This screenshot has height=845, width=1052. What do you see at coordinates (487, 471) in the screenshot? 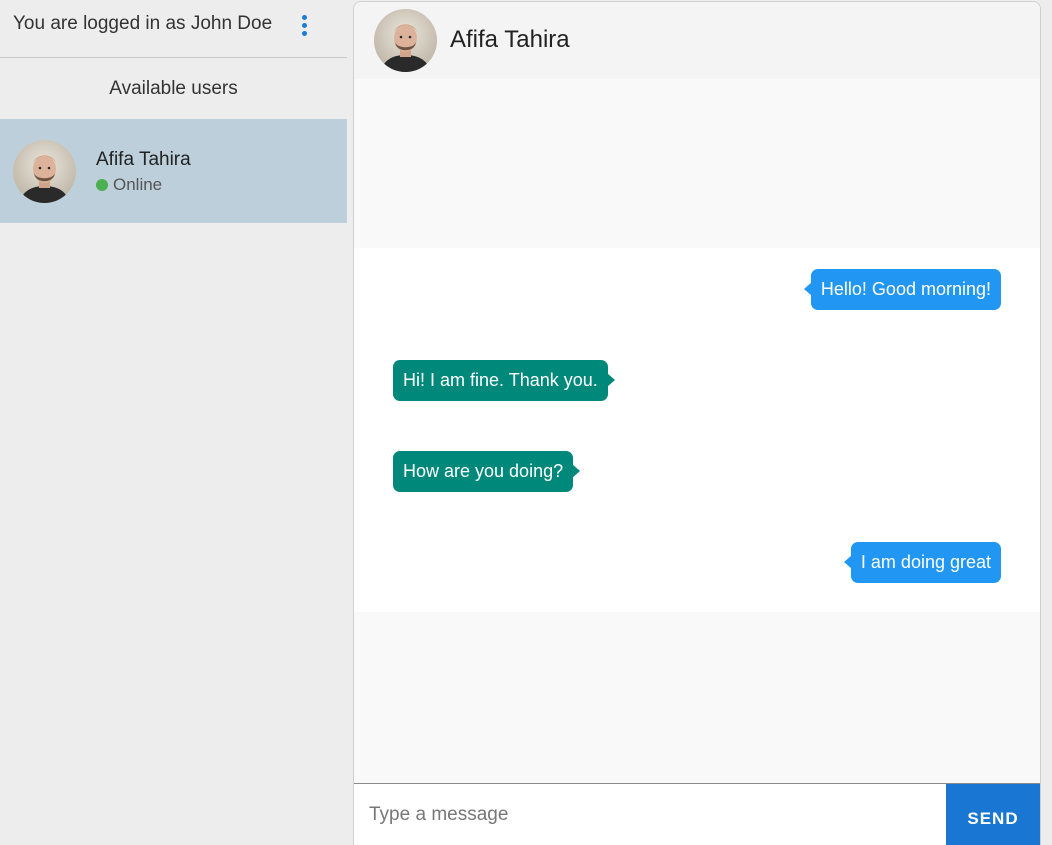
I see `message-bubble-received: How are you doing?` at bounding box center [487, 471].